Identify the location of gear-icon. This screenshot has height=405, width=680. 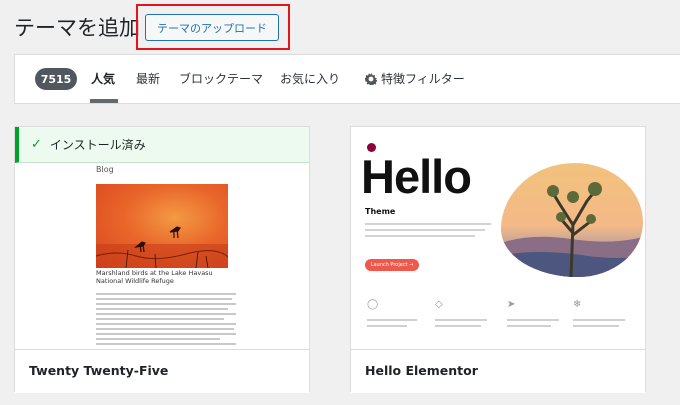
(371, 80).